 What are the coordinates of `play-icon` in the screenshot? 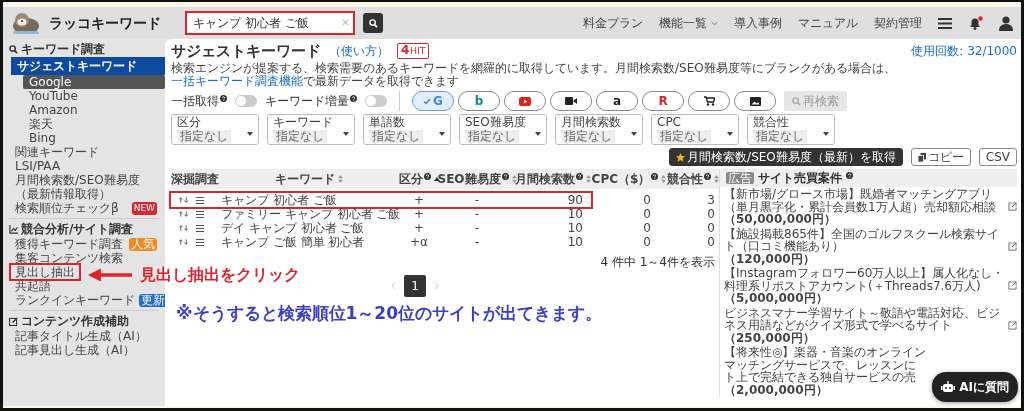 It's located at (525, 101).